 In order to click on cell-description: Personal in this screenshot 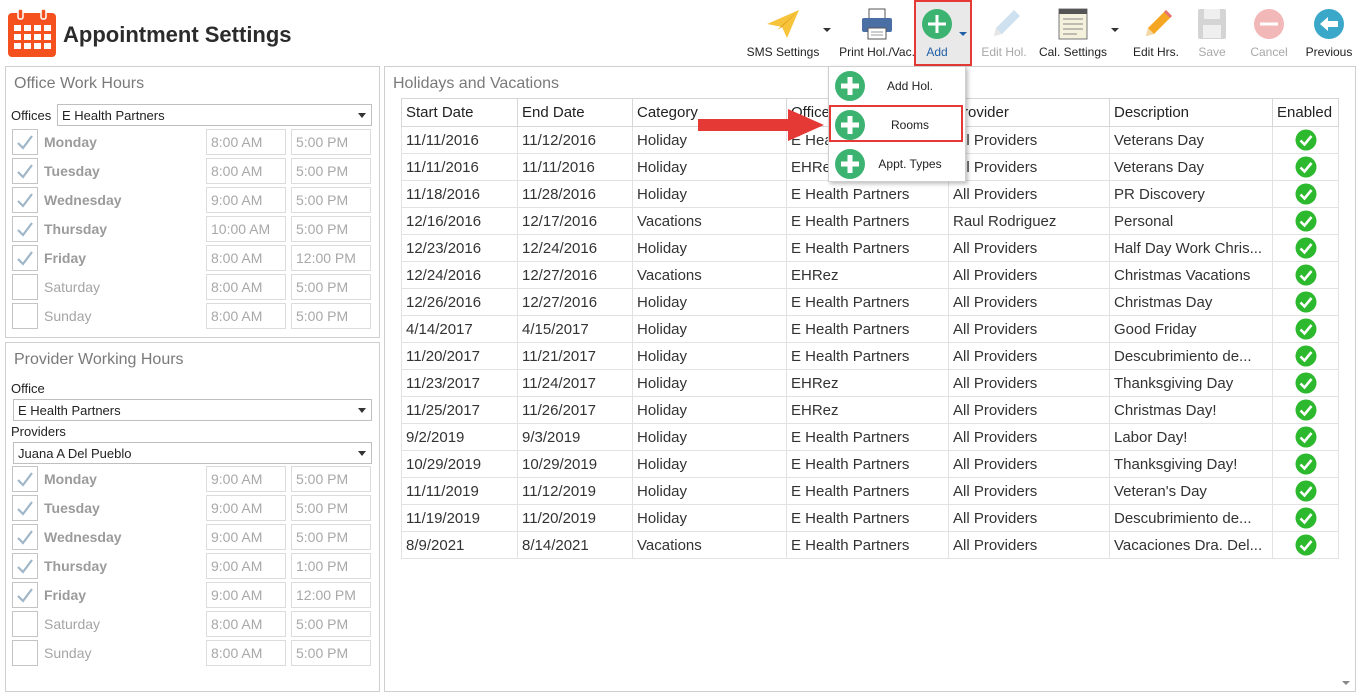, I will do `click(1191, 221)`.